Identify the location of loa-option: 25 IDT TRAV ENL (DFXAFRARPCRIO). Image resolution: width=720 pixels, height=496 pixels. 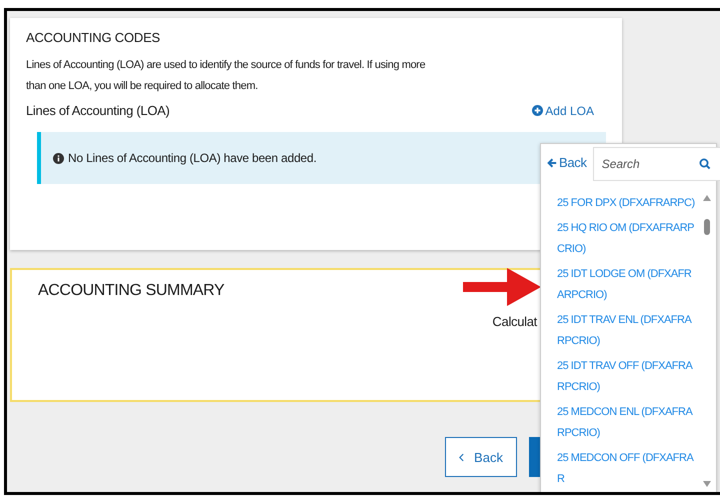
(626, 331).